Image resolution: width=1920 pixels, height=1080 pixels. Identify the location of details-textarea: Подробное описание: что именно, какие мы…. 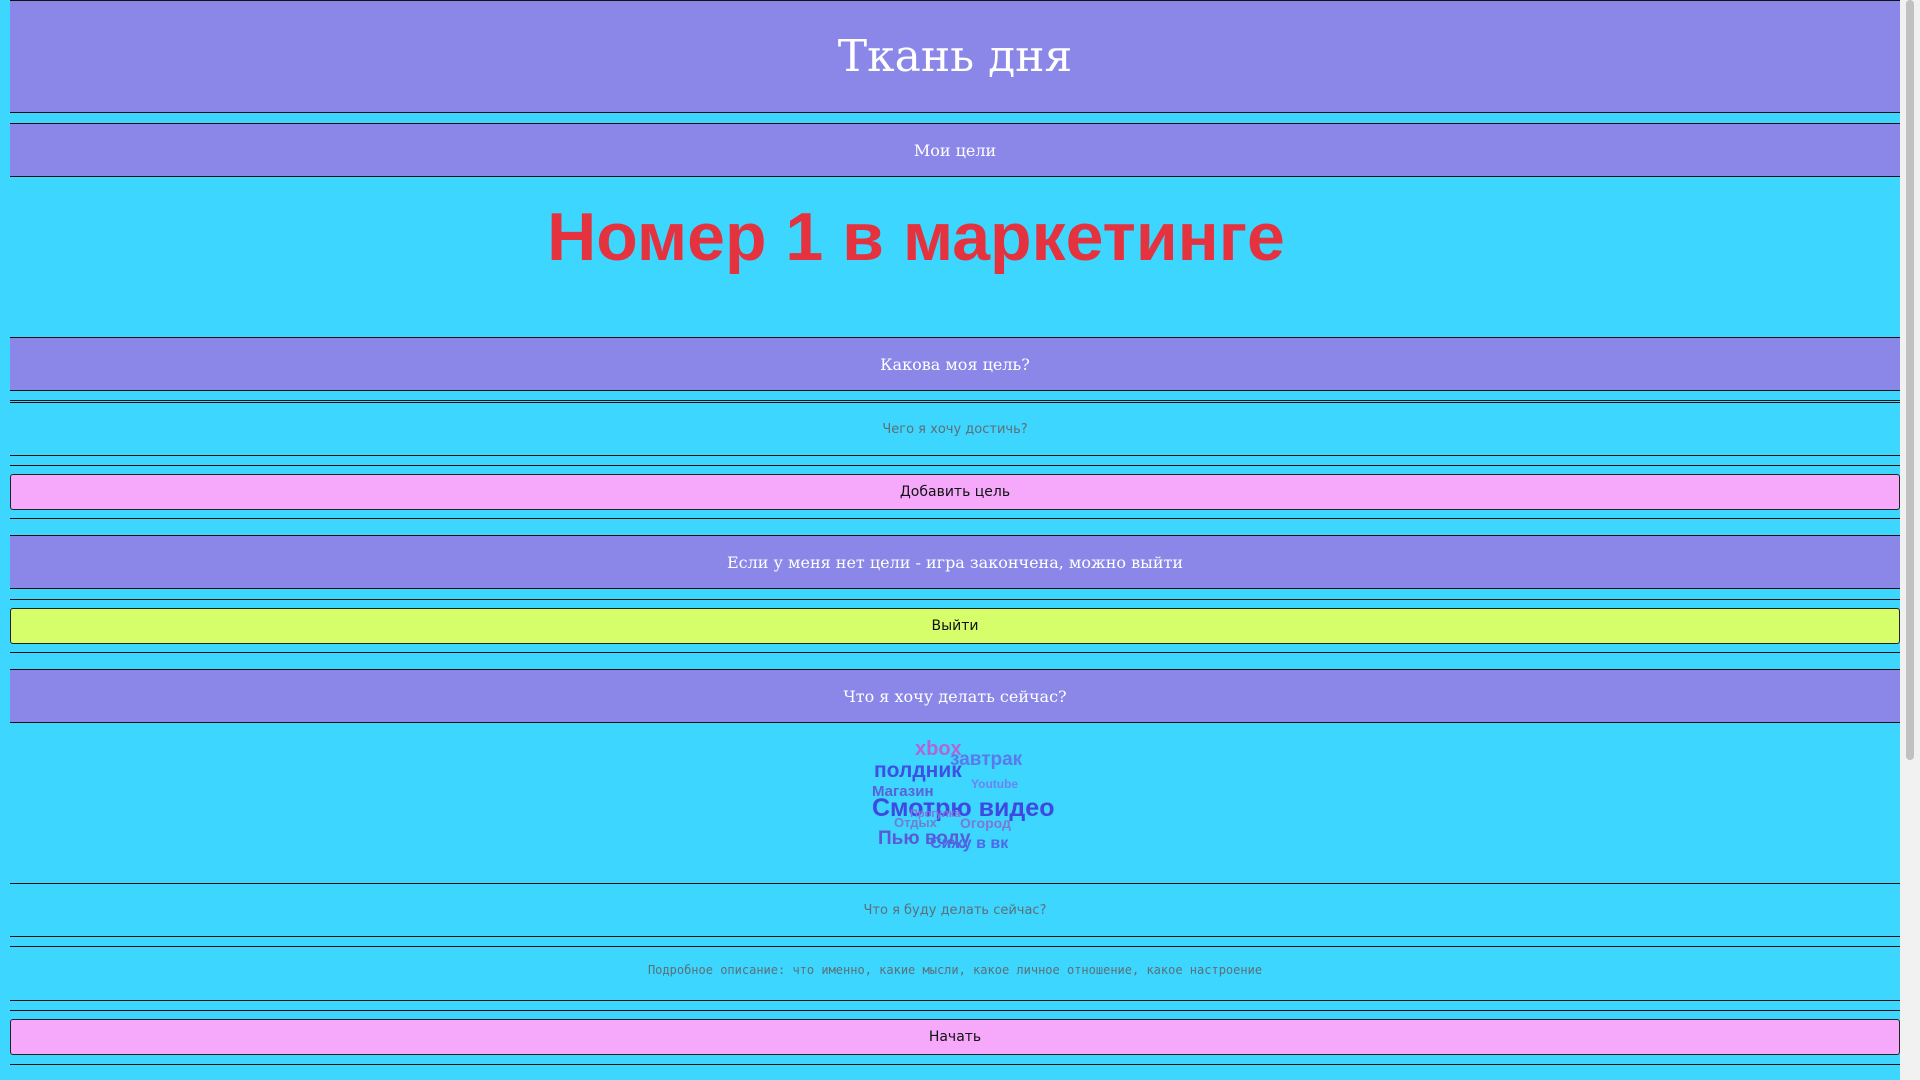
(955, 973).